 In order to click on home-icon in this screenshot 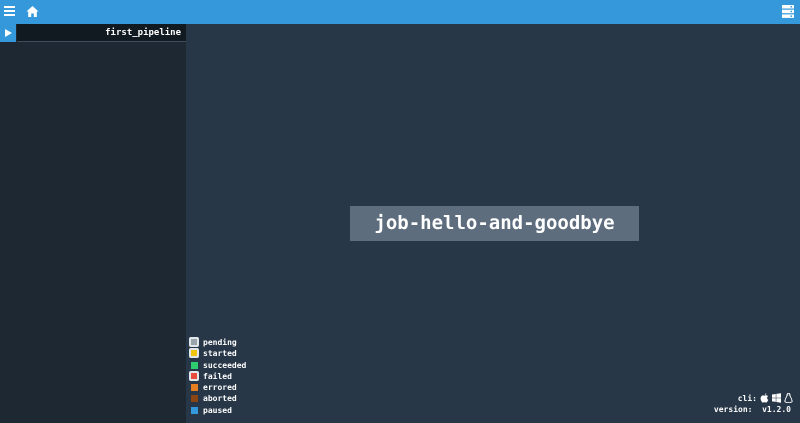, I will do `click(32, 11)`.